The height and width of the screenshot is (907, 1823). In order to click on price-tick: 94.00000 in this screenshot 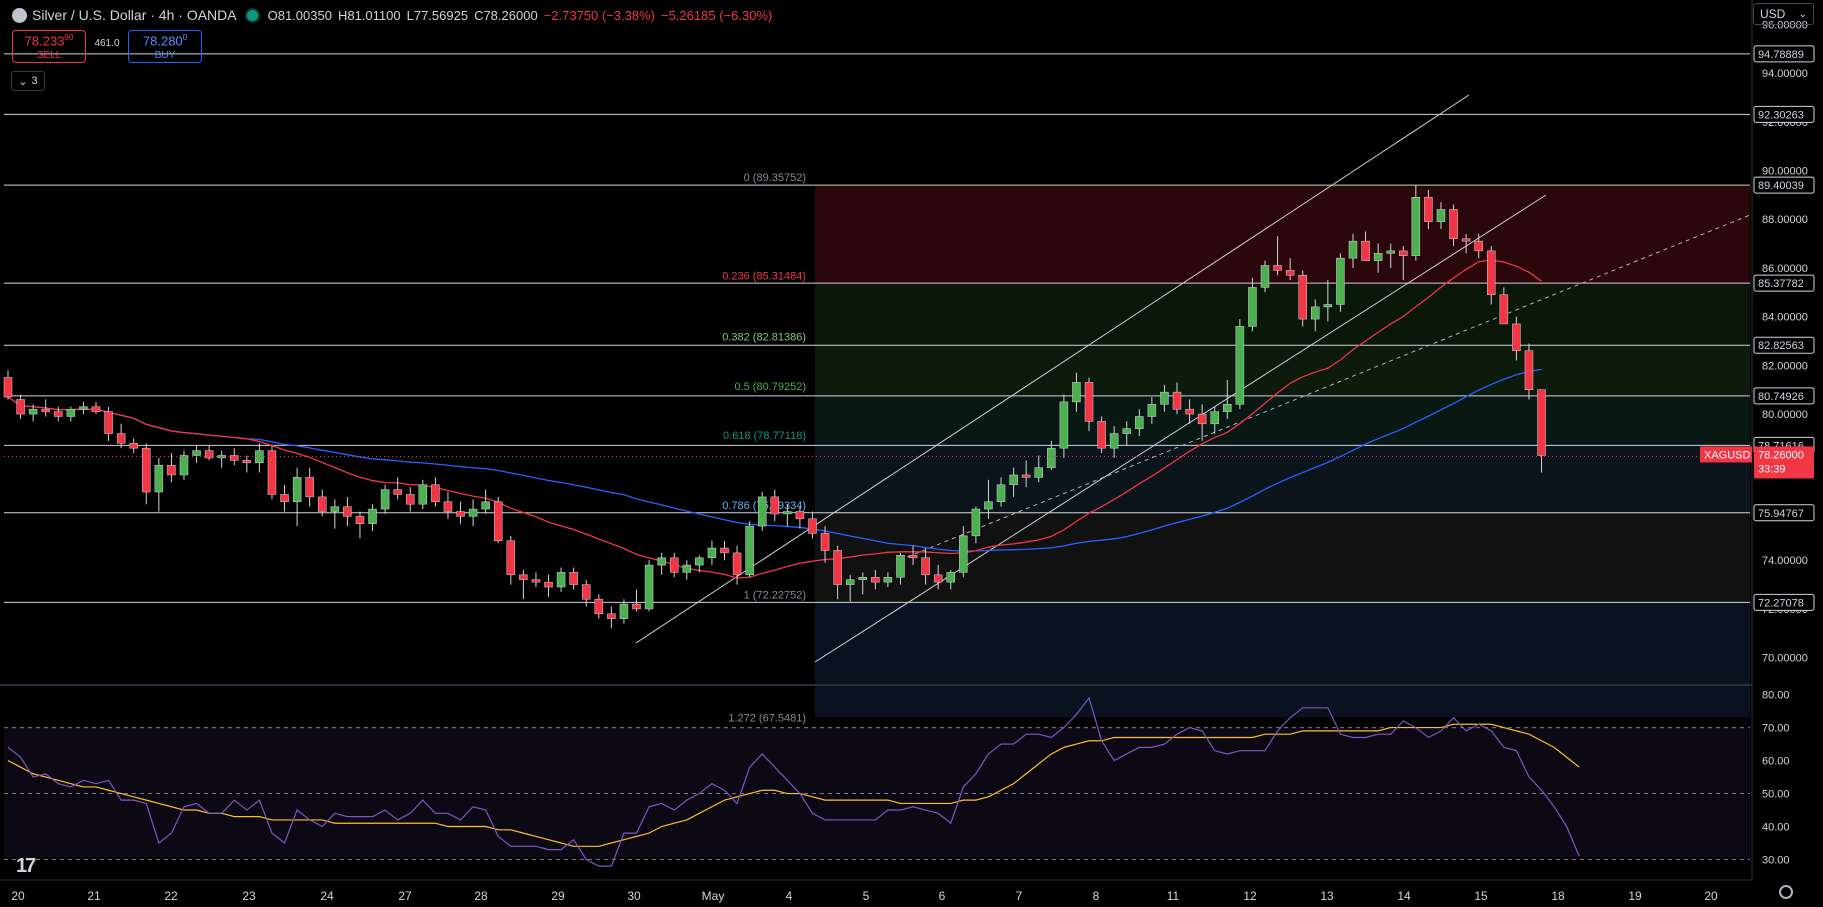, I will do `click(1785, 74)`.